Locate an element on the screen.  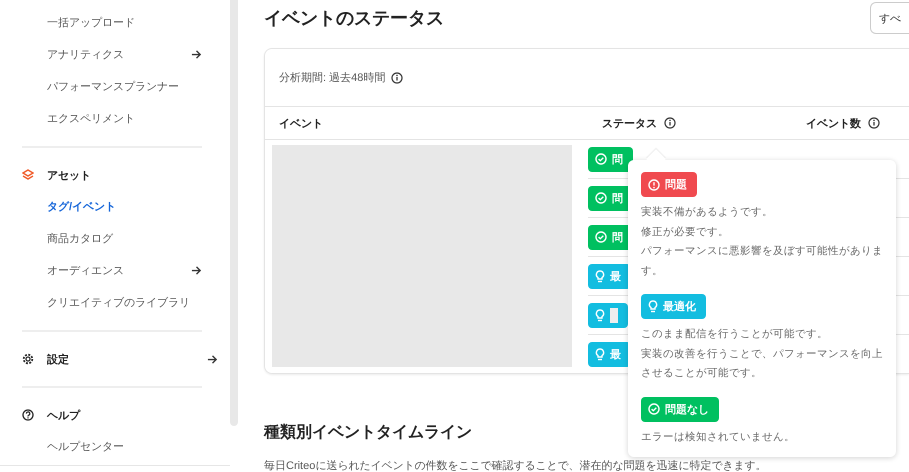
alert-circle-icon is located at coordinates (654, 184).